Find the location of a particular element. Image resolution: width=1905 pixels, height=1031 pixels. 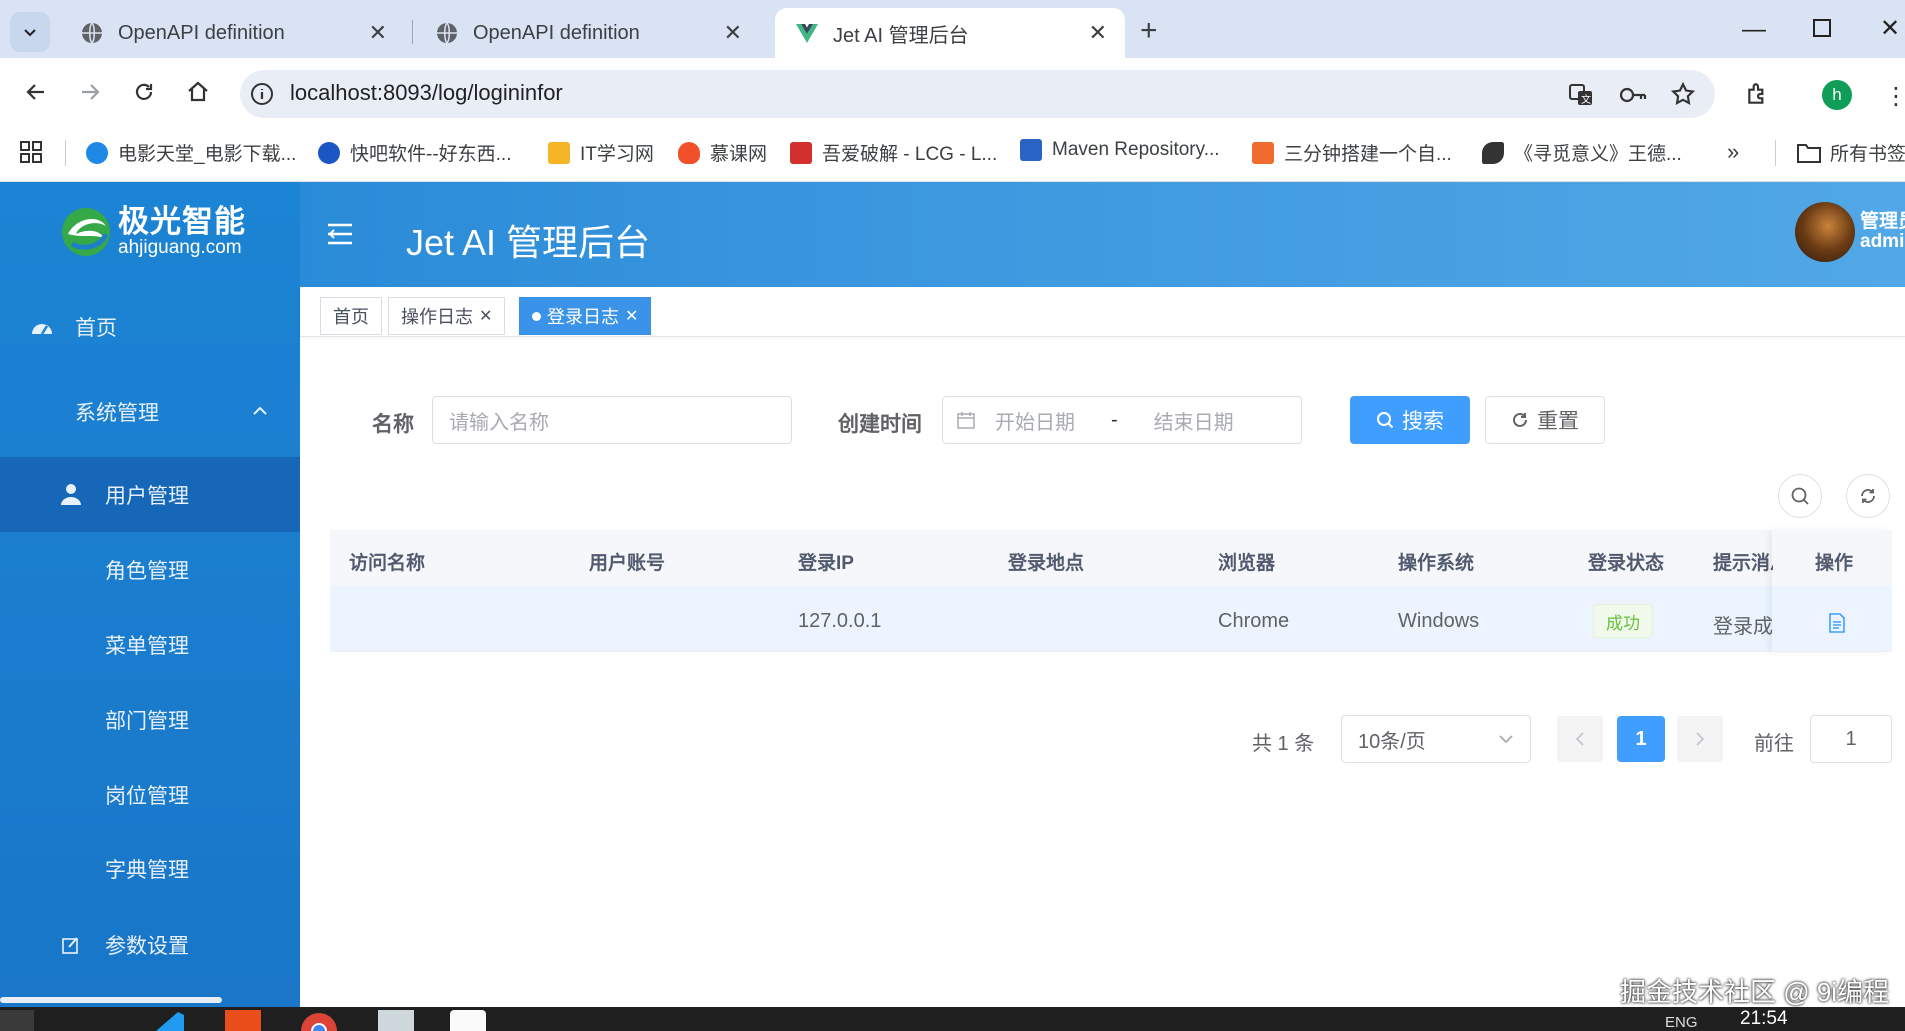

hamburger-icon is located at coordinates (340, 234).